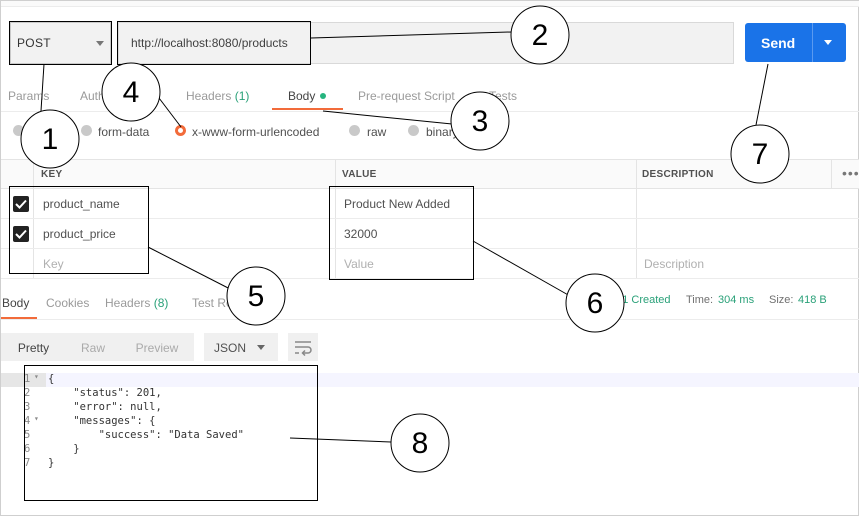 This screenshot has height=516, width=859. Describe the element at coordinates (256, 132) in the screenshot. I see `radio-urlencoded-label: x-www-form-urlencoded` at that location.